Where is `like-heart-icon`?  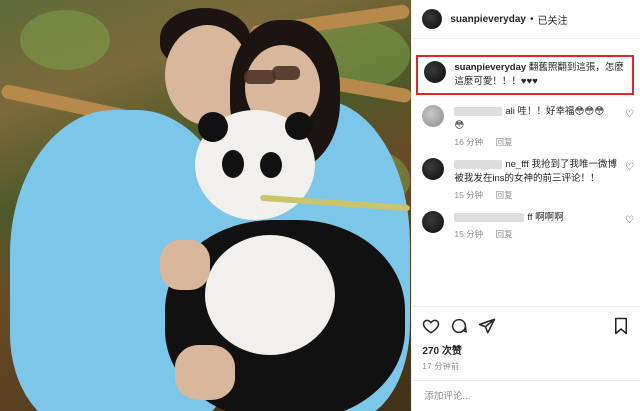
like-heart-icon is located at coordinates (431, 326).